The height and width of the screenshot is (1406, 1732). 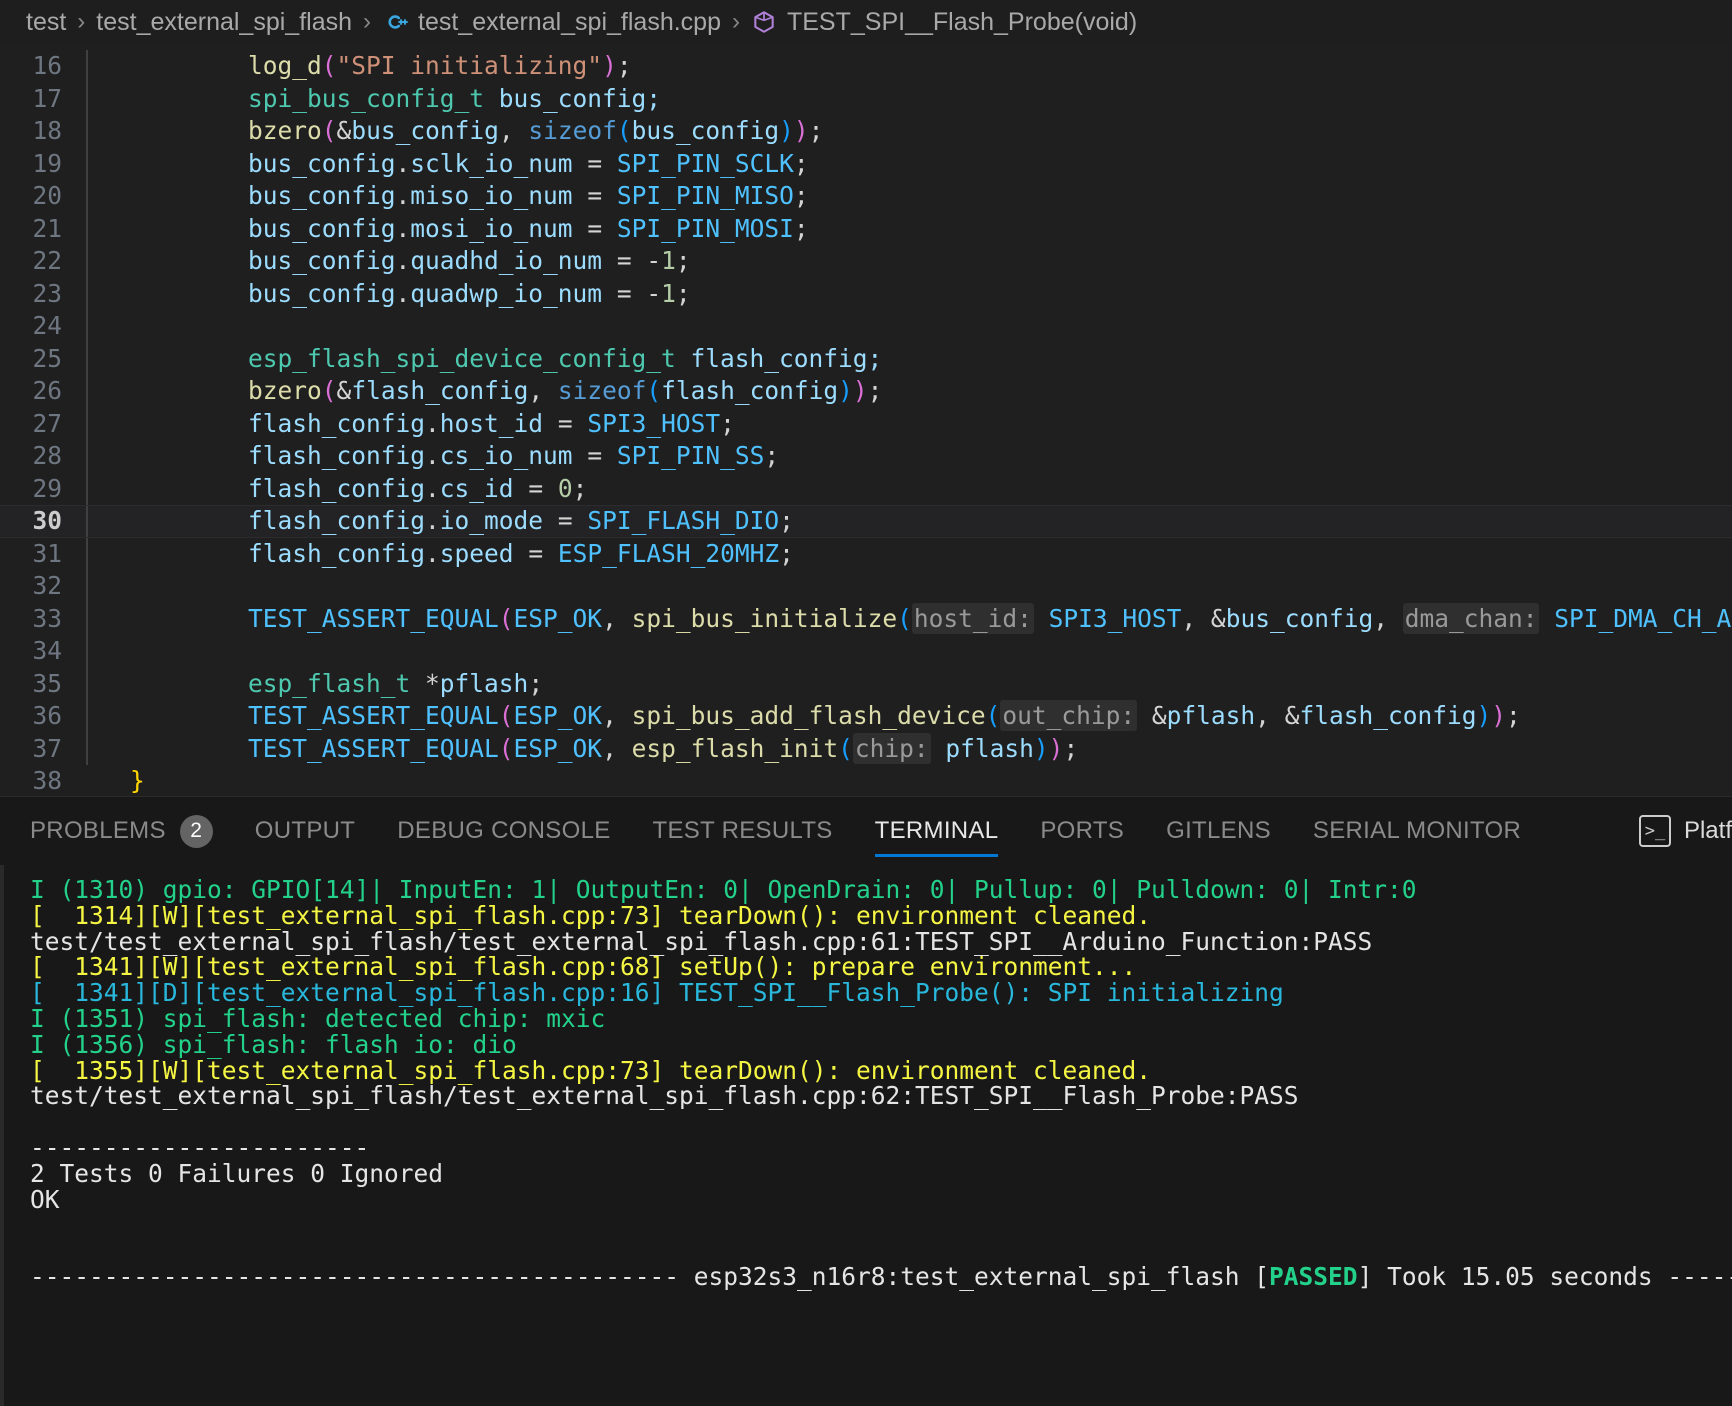 What do you see at coordinates (200, 1147) in the screenshot?
I see `terminal-text: -----------------------` at bounding box center [200, 1147].